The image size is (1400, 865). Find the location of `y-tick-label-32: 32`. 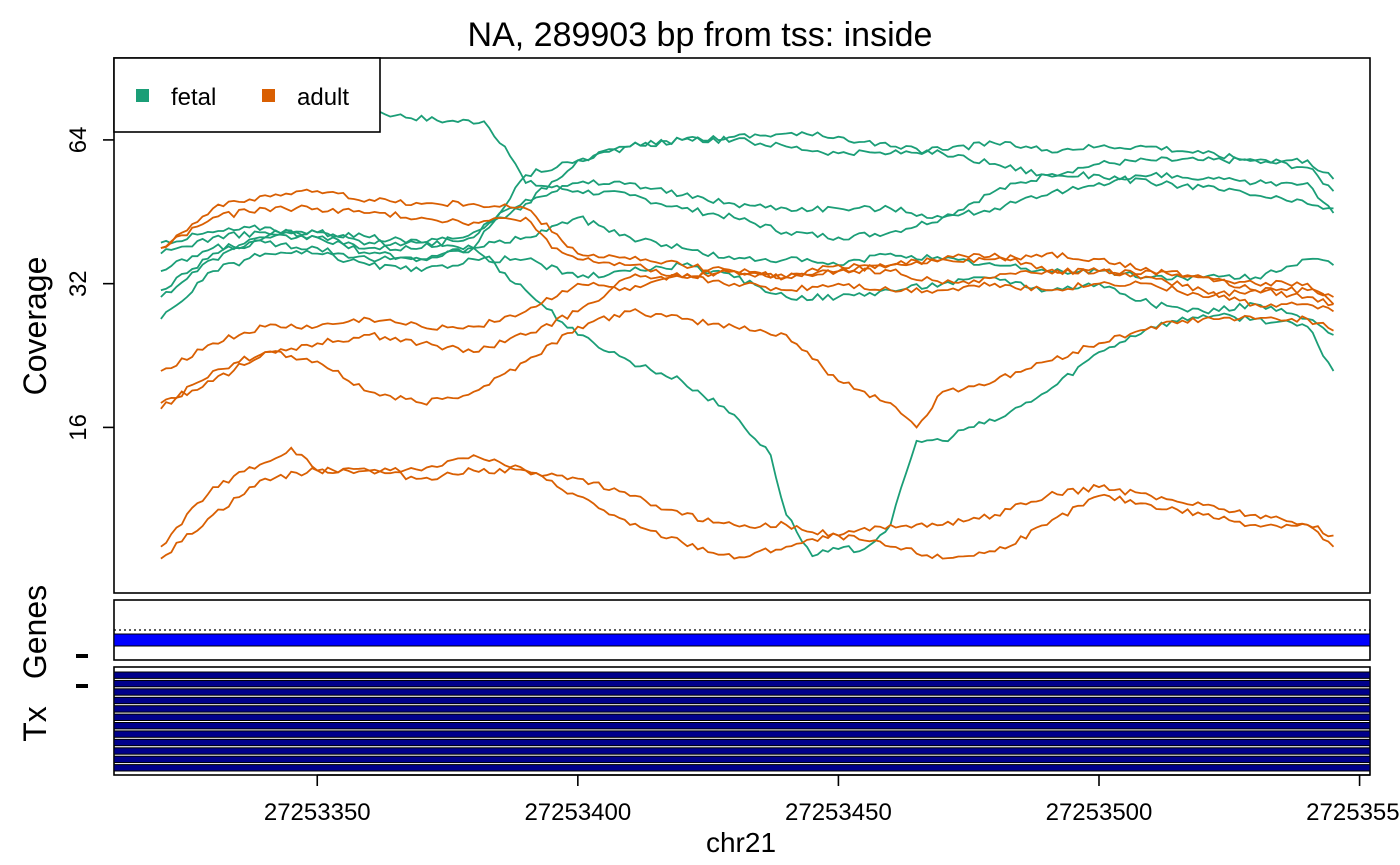

y-tick-label-32: 32 is located at coordinates (78, 283).